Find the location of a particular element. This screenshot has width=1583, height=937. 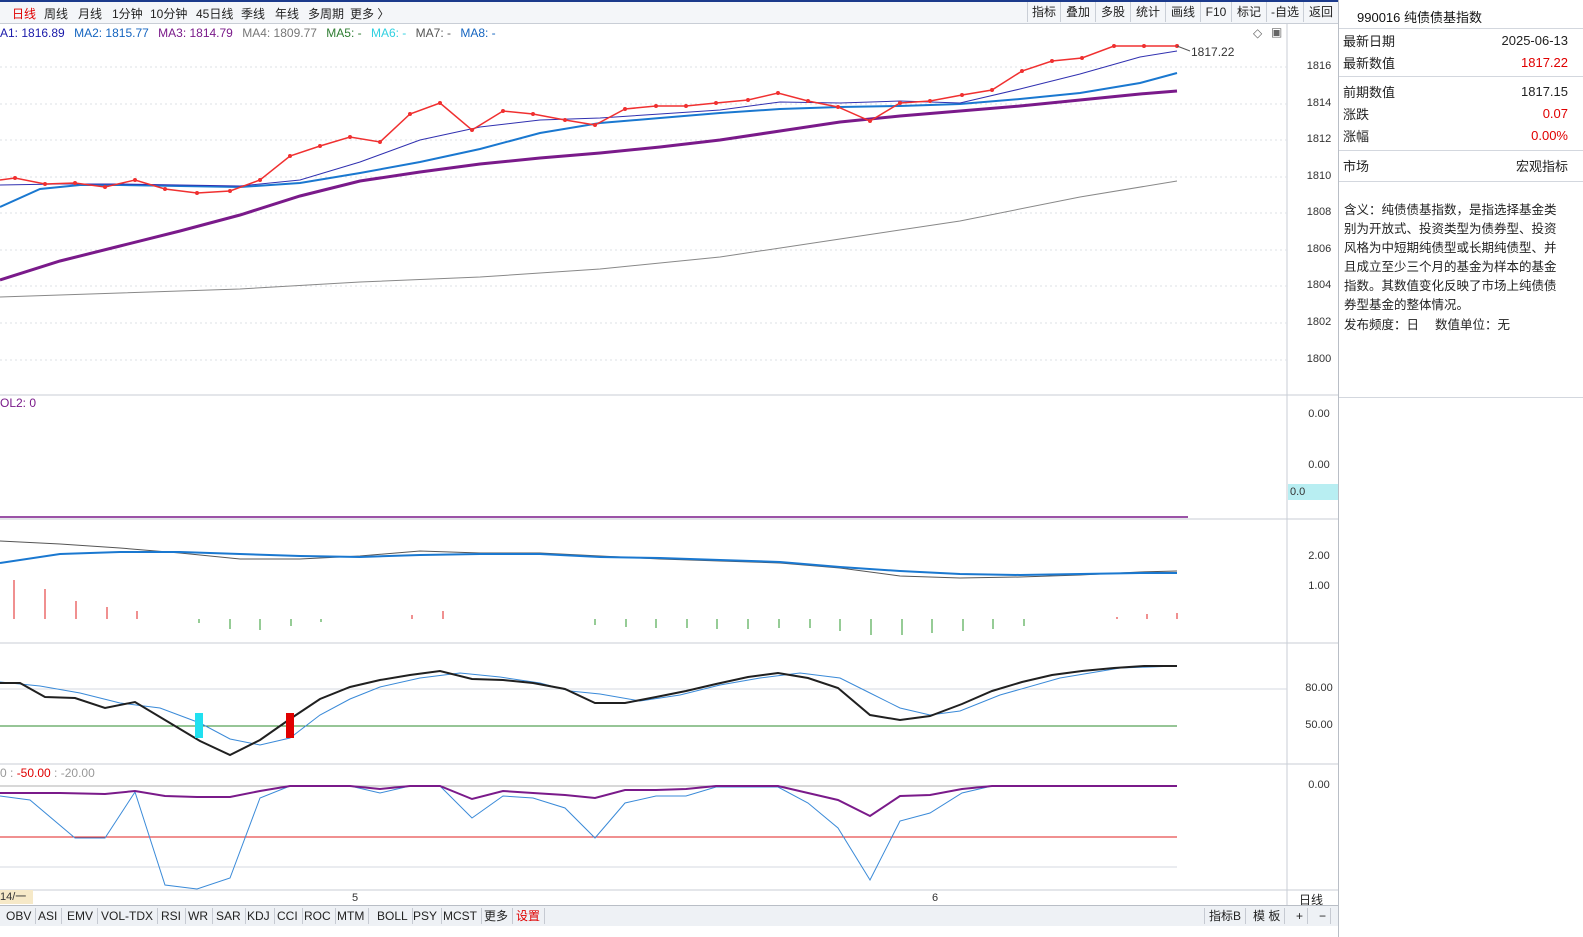

macd-dif-line is located at coordinates (589, 559).